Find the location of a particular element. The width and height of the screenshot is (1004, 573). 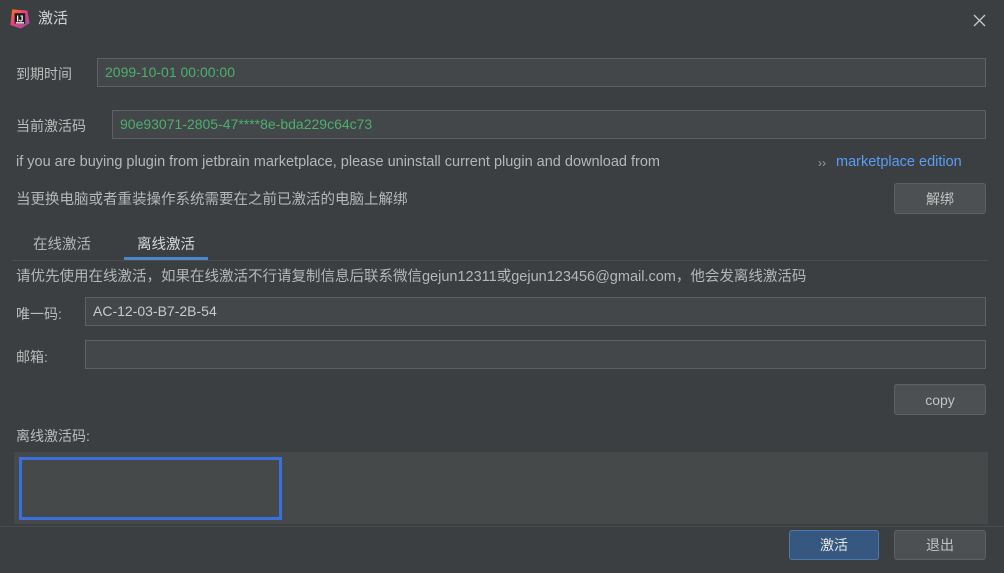

copy-button: copy is located at coordinates (940, 399).